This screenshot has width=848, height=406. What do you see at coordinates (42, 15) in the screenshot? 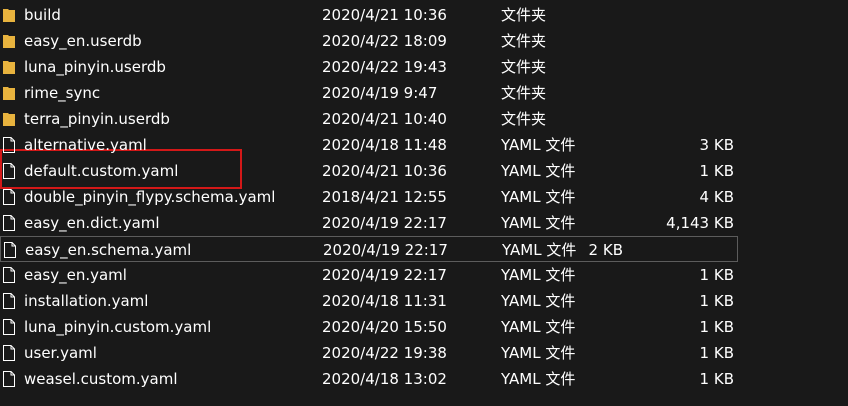
I see `file-name: build` at bounding box center [42, 15].